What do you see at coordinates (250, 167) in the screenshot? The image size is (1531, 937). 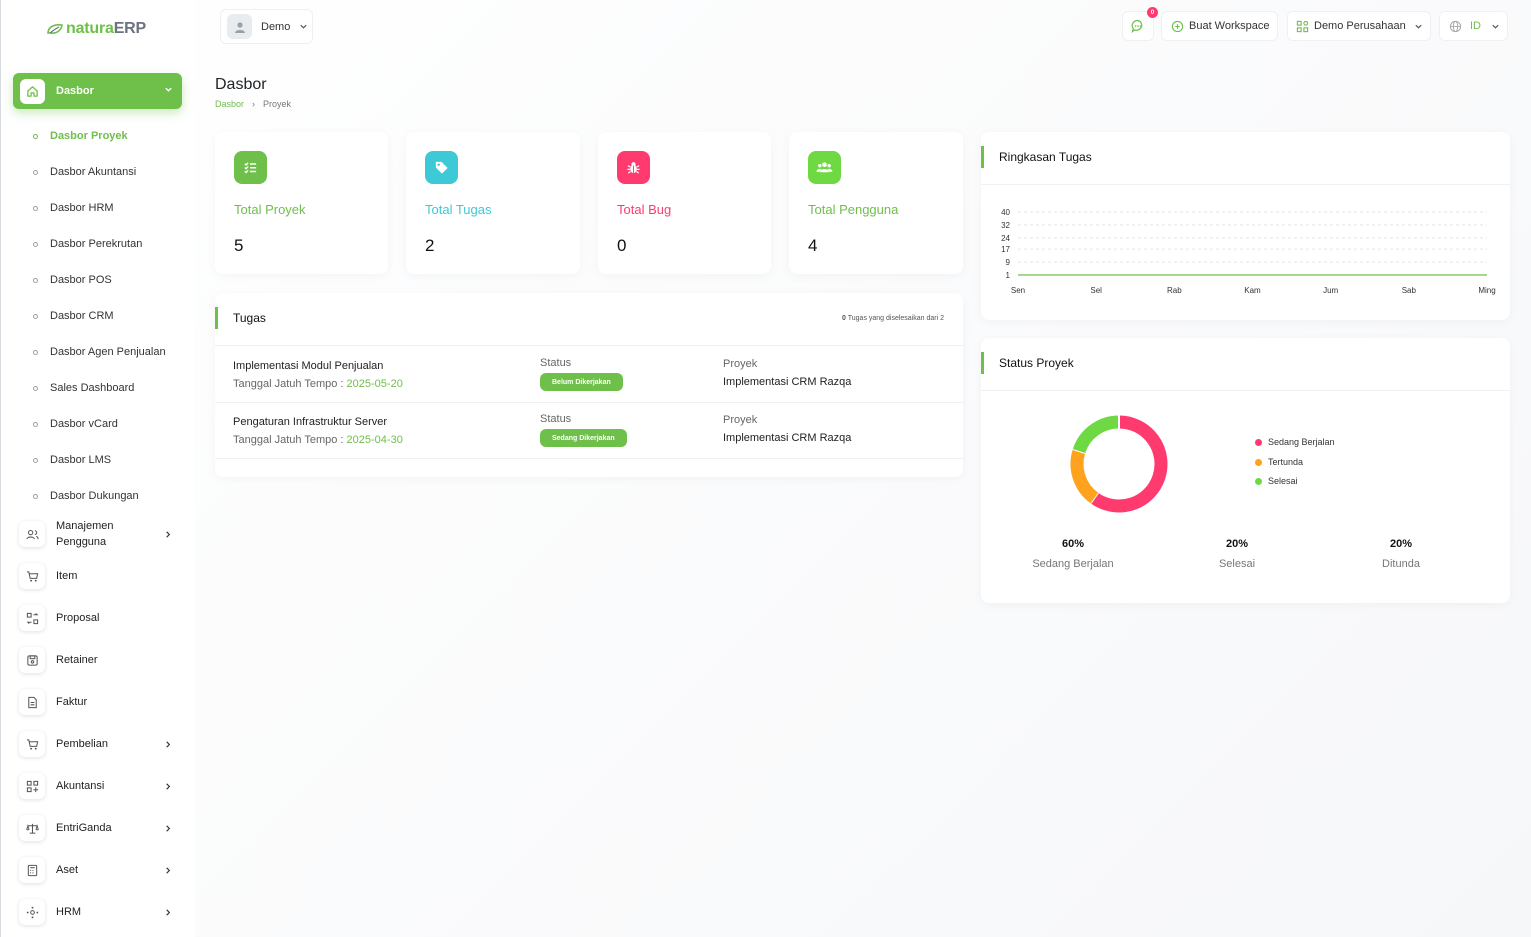 I see `tasks-list-icon` at bounding box center [250, 167].